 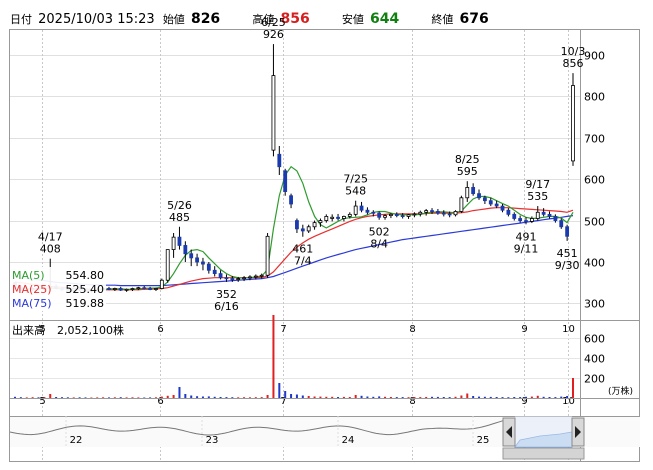 I want to click on y-tick-label: 300, so click(x=594, y=304).